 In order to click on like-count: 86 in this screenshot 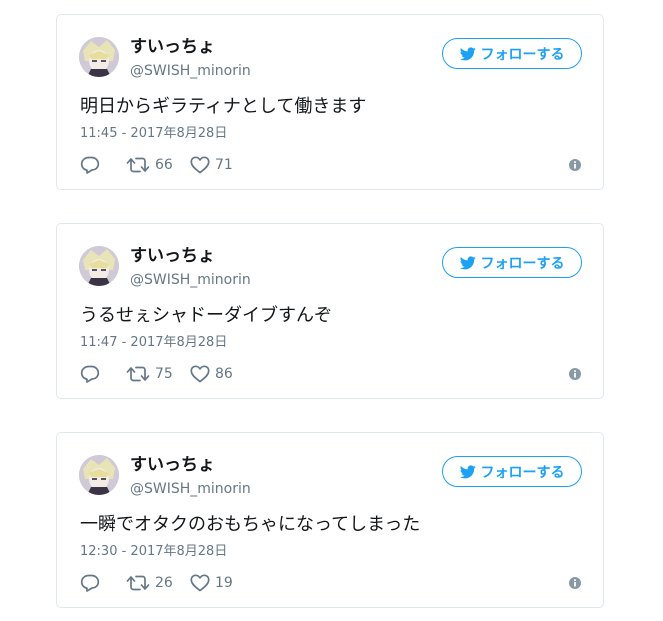, I will do `click(224, 374)`.